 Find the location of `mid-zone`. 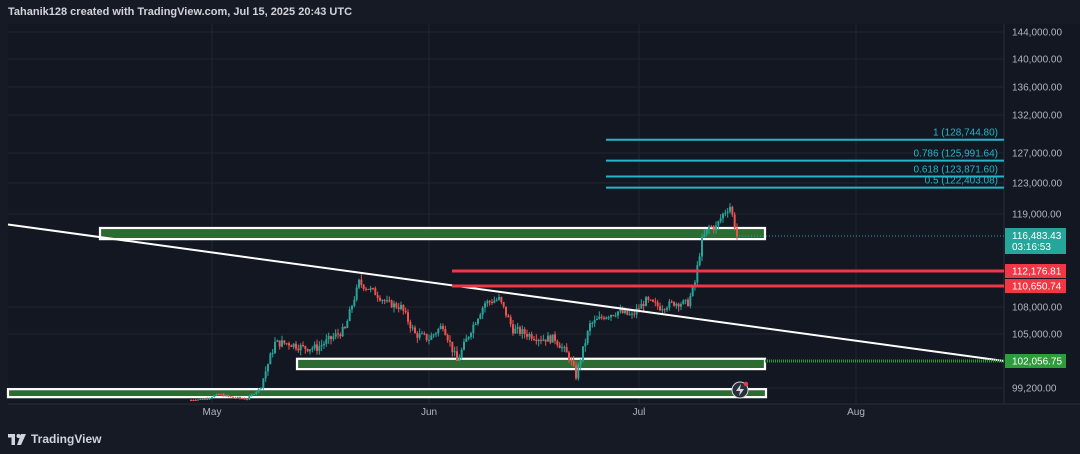

mid-zone is located at coordinates (531, 364).